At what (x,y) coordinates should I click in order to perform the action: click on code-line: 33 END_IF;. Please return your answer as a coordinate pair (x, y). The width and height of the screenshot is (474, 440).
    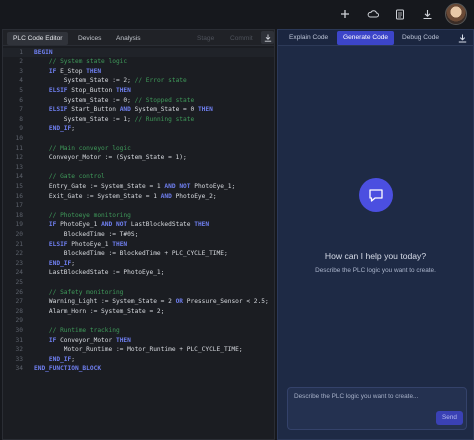
    Looking at the image, I should click on (138, 360).